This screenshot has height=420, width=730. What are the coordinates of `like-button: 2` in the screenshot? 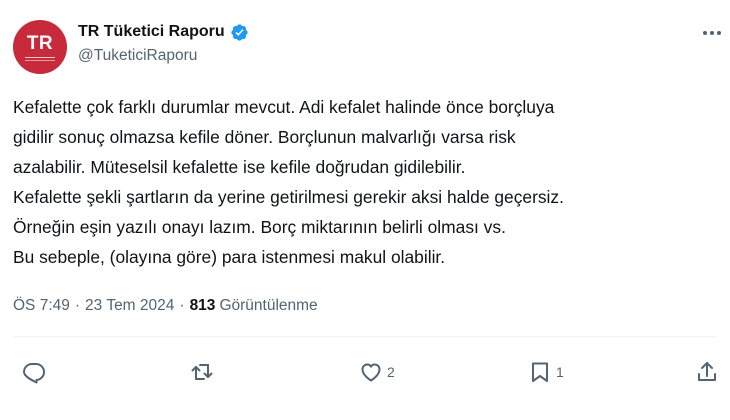 It's located at (377, 372).